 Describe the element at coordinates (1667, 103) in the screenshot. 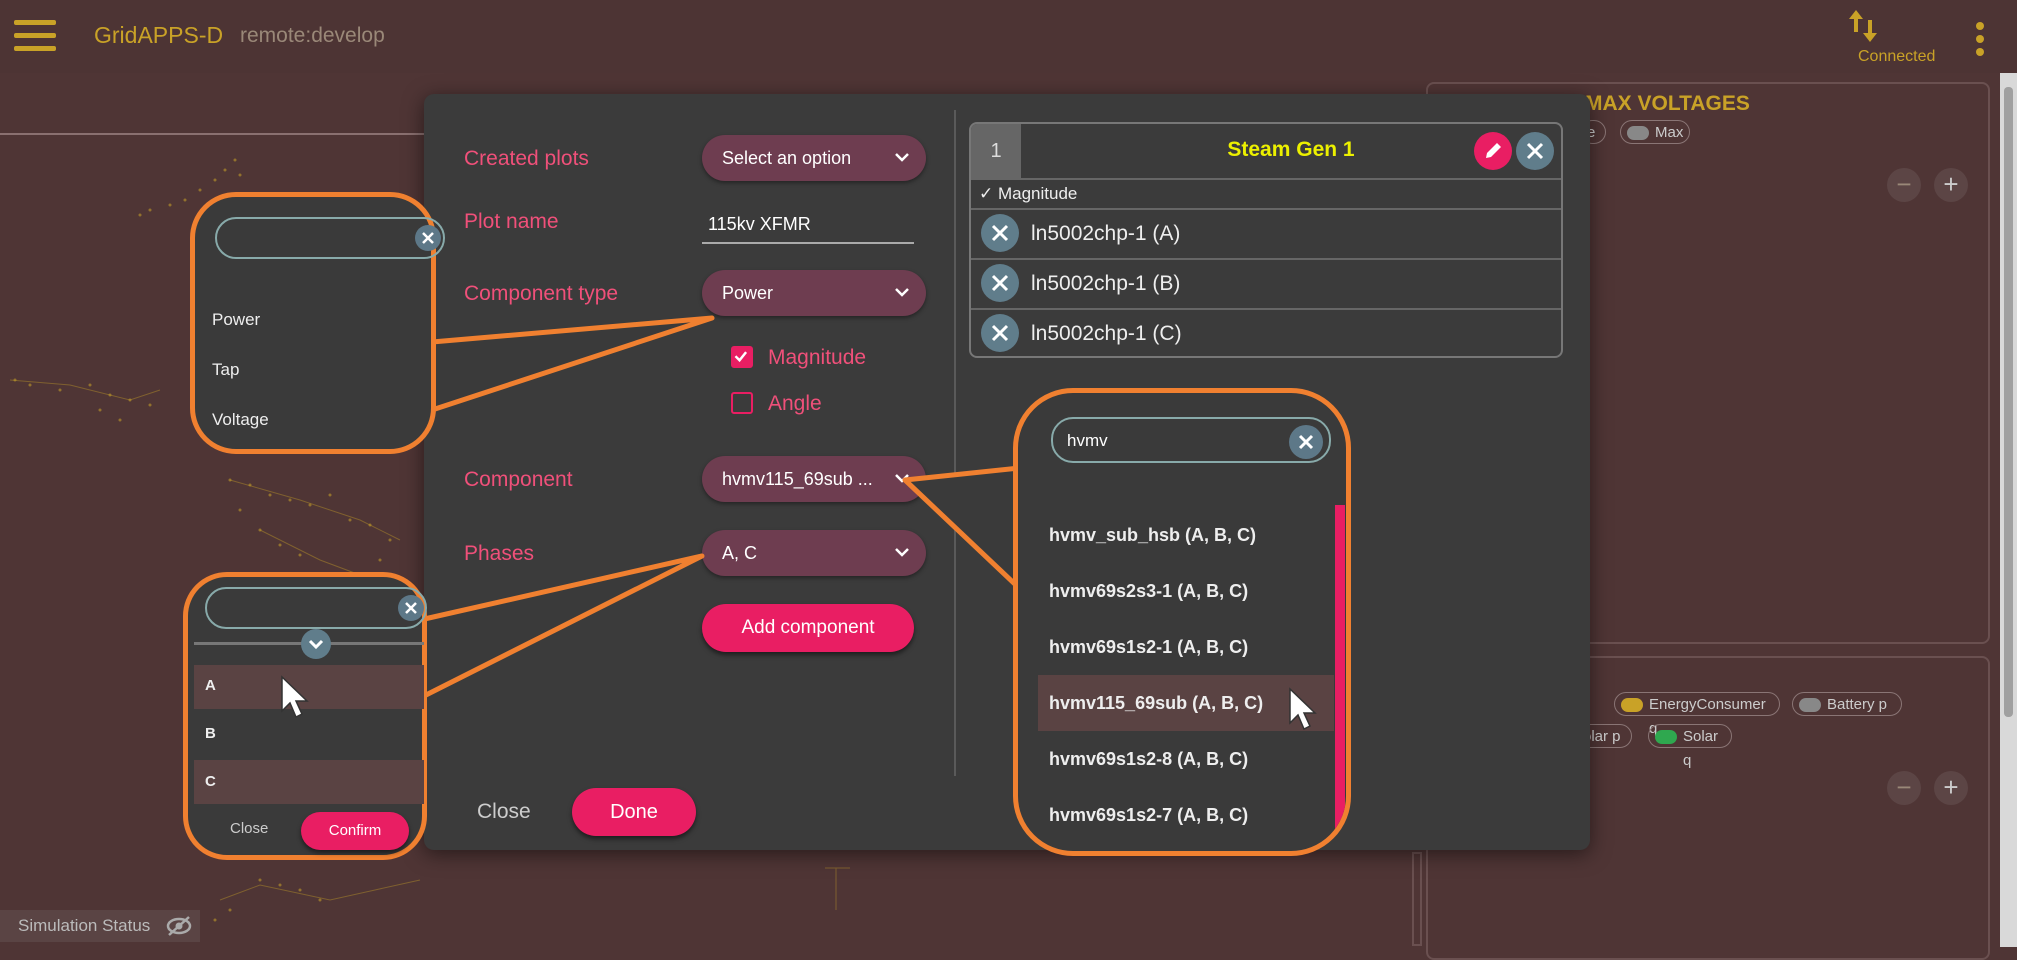

I see `background-panel-title: MAX VOLTAGES` at that location.